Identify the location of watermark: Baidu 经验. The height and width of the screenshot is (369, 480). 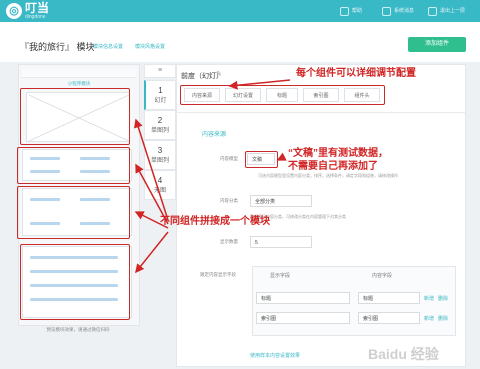
(403, 354).